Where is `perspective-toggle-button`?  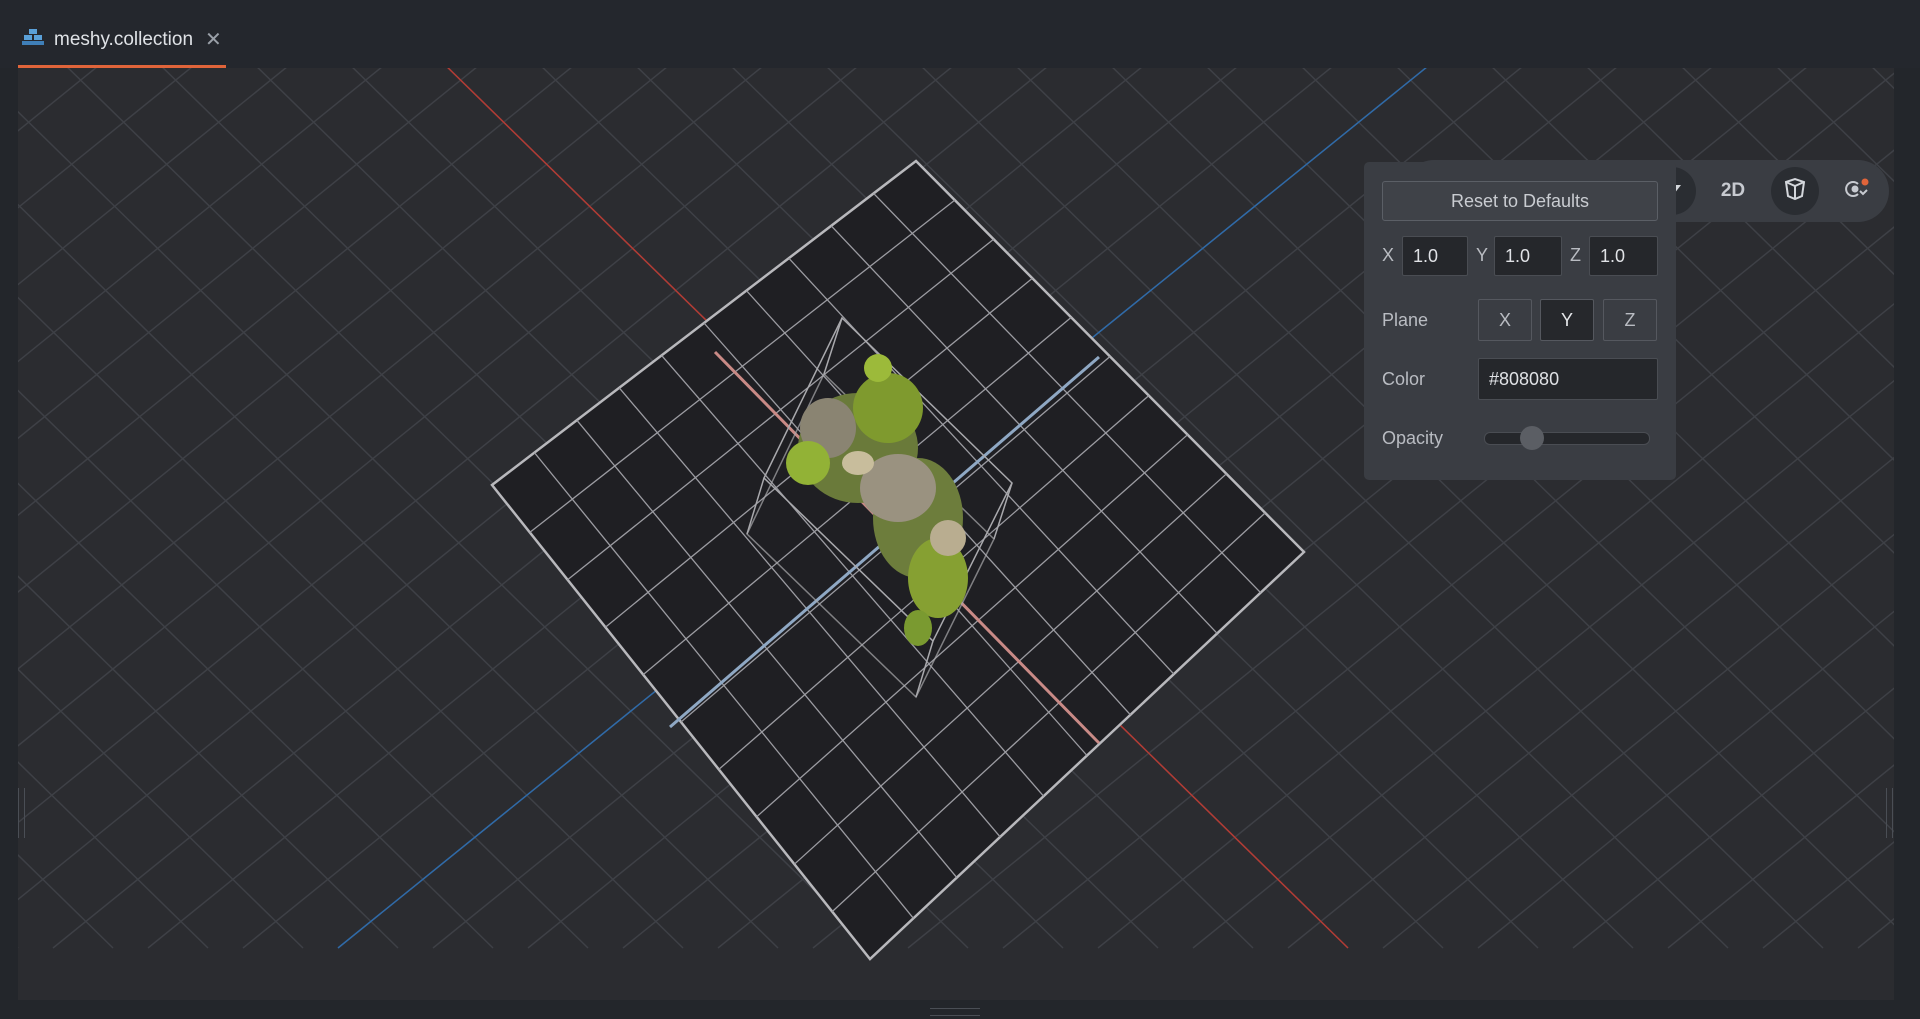 perspective-toggle-button is located at coordinates (1795, 191).